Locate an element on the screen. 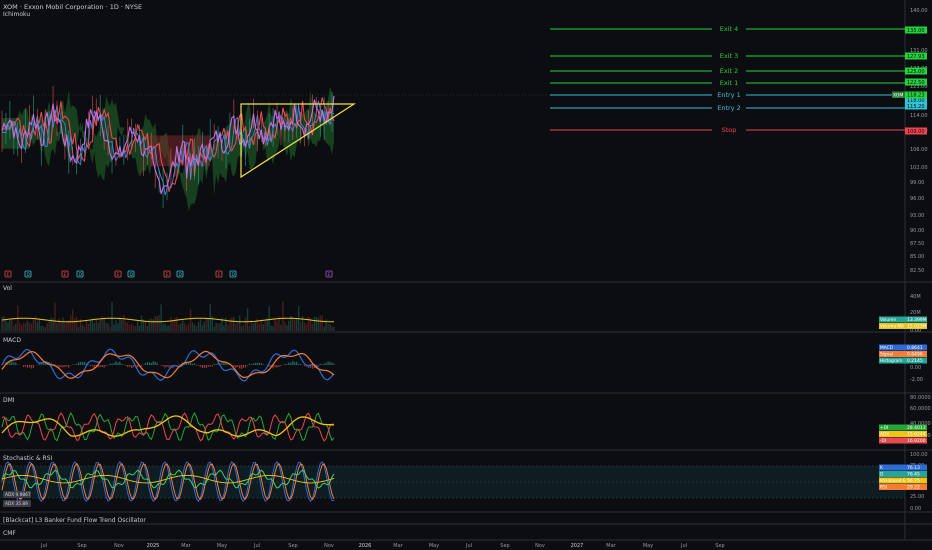 Image resolution: width=932 pixels, height=550 pixels. price-level-label-entry-1: Entry 1 is located at coordinates (729, 95).